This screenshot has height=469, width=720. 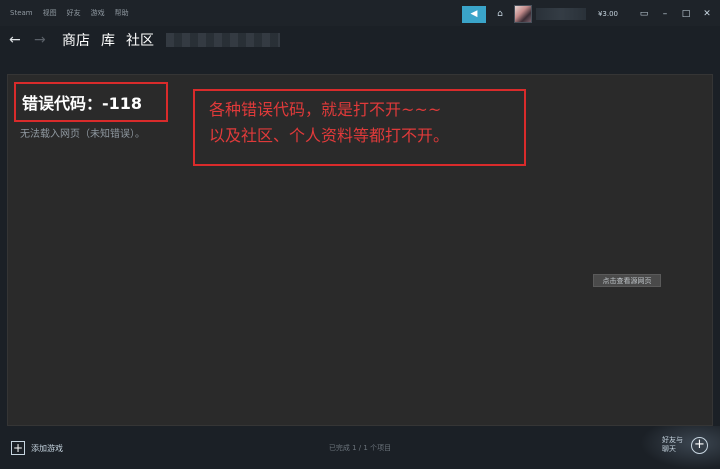 What do you see at coordinates (360, 448) in the screenshot?
I see `download-status: 已完成 1 / 1 个项目` at bounding box center [360, 448].